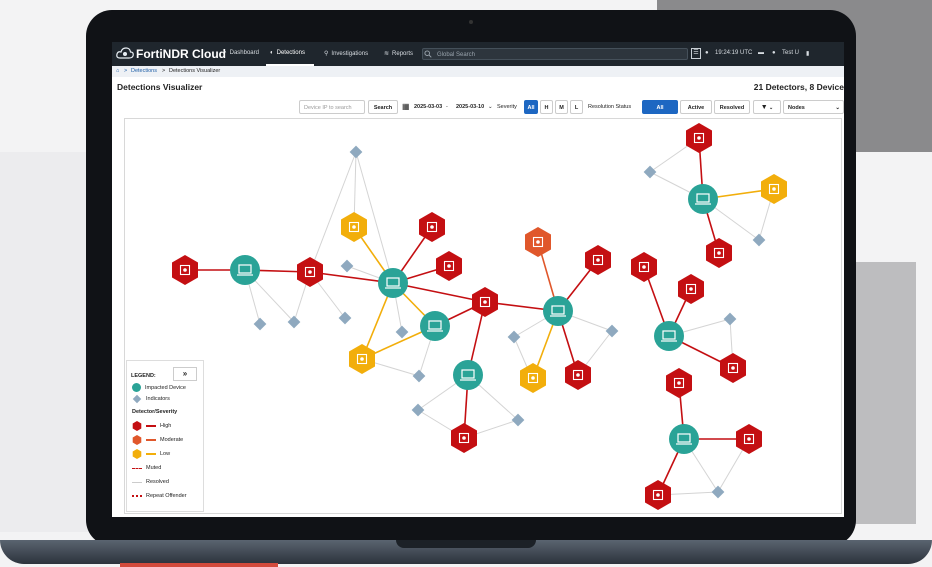  What do you see at coordinates (157, 482) in the screenshot?
I see `legend-resolved-label: Resolved` at bounding box center [157, 482].